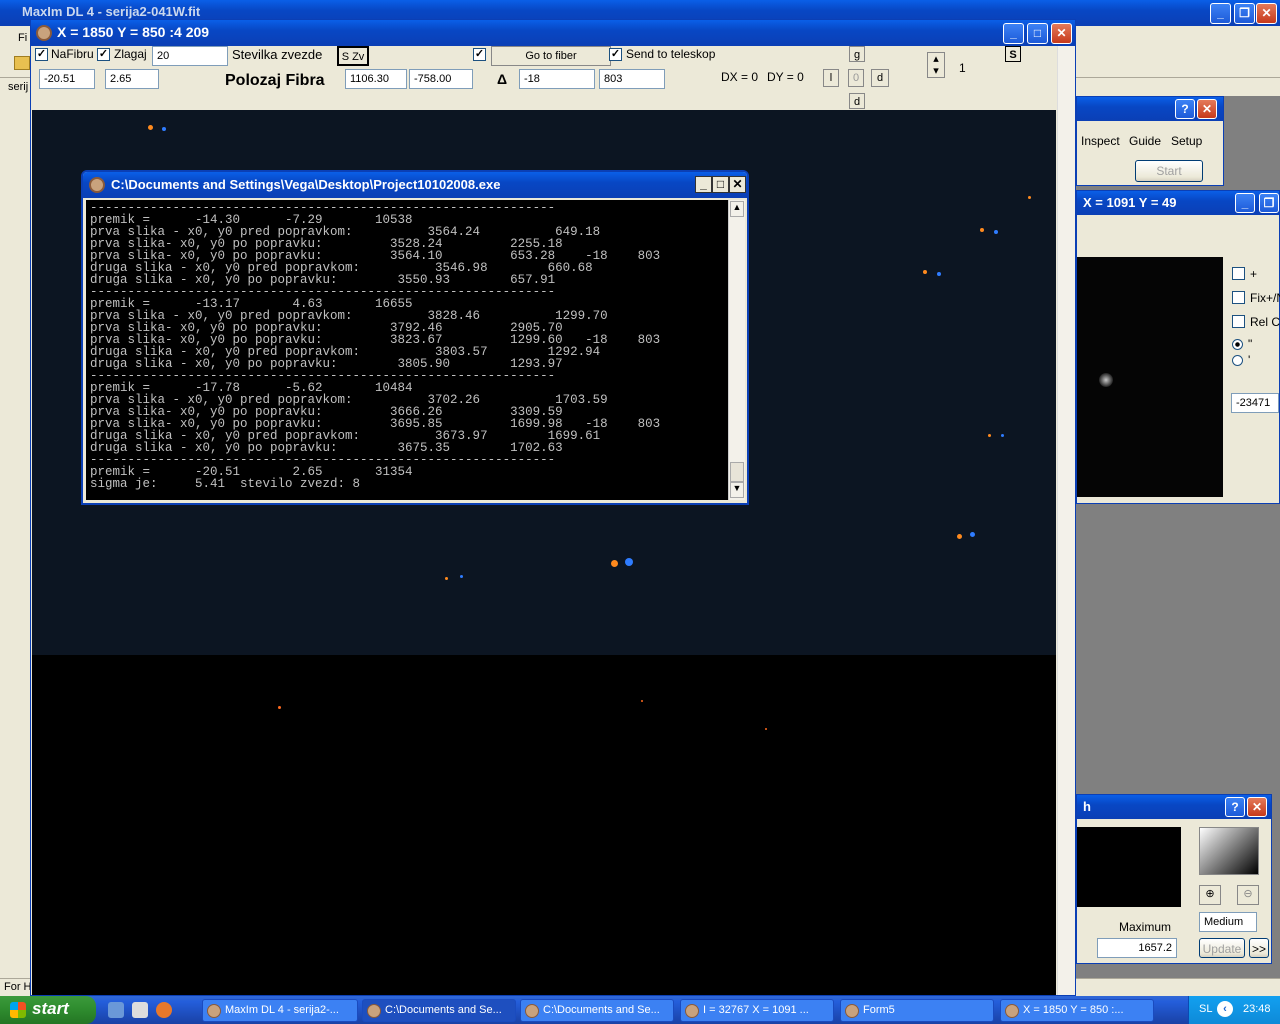  What do you see at coordinates (15, 538) in the screenshot?
I see `maxim-left-strip` at bounding box center [15, 538].